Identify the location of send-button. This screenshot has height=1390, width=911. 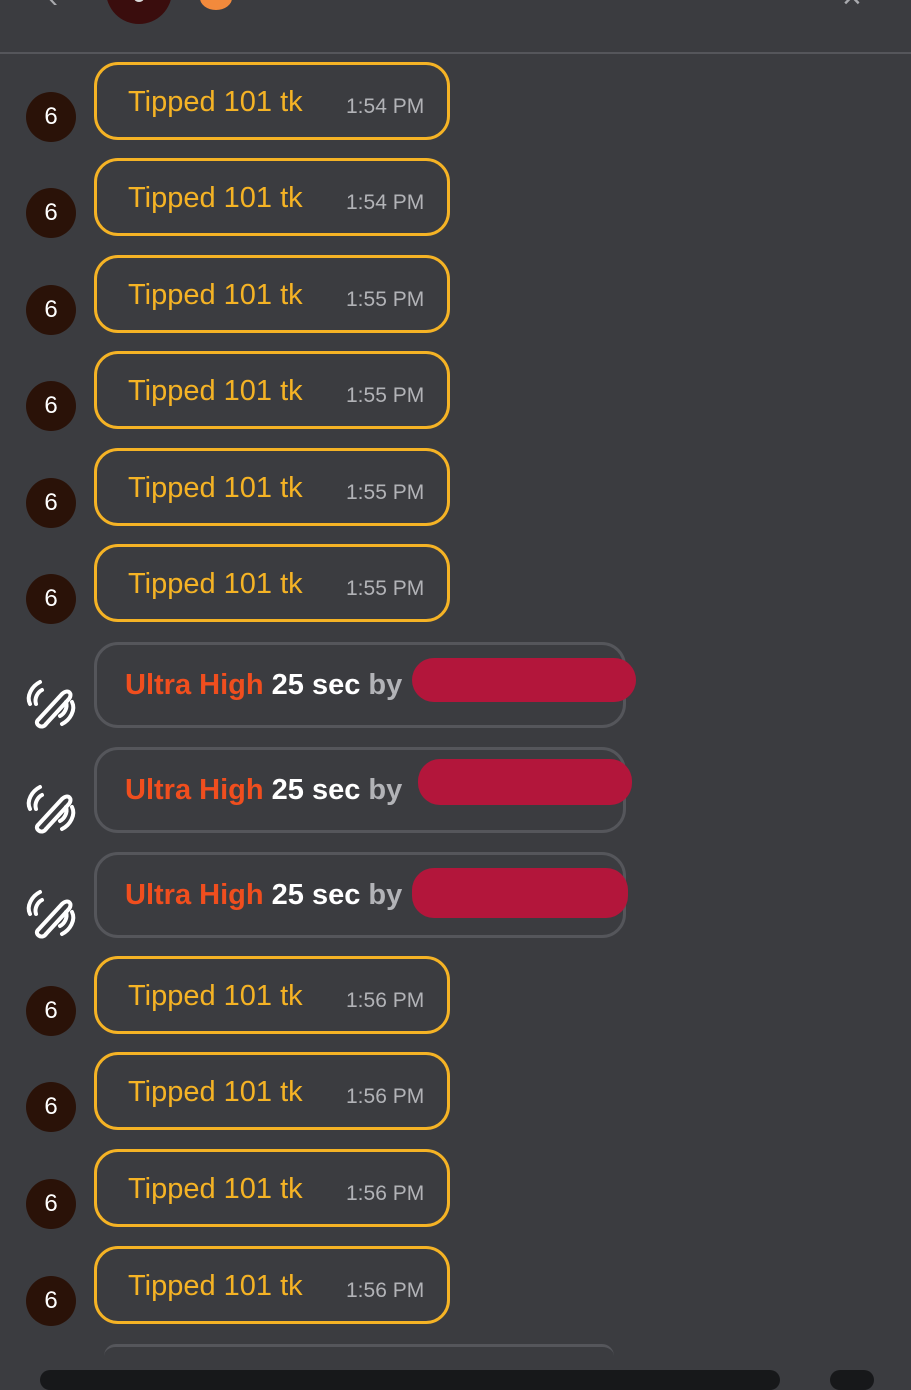
(852, 1380).